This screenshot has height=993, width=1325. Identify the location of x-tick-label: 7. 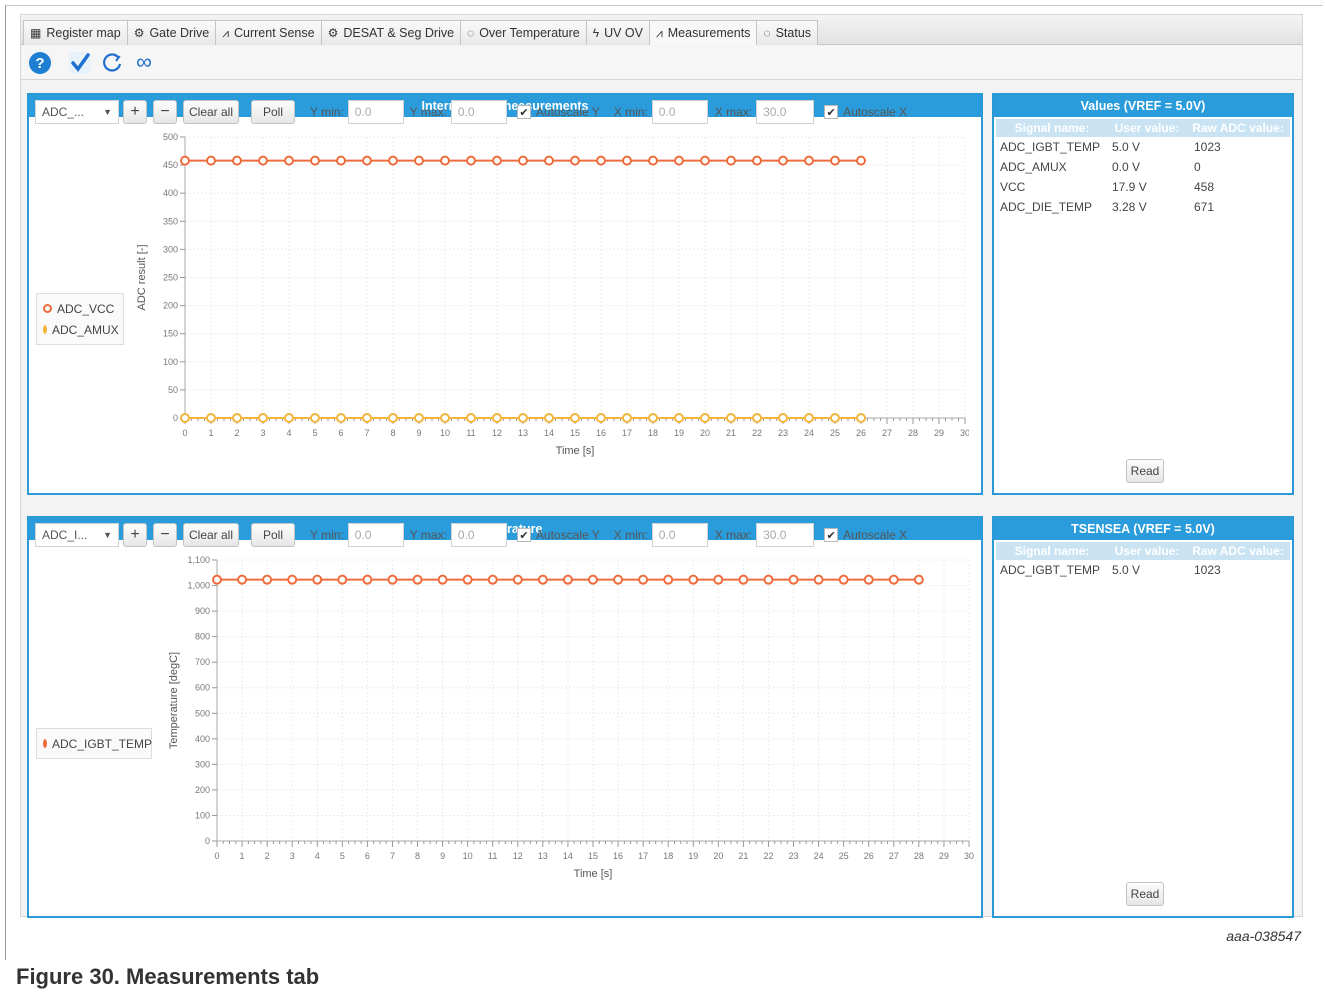
(366, 433).